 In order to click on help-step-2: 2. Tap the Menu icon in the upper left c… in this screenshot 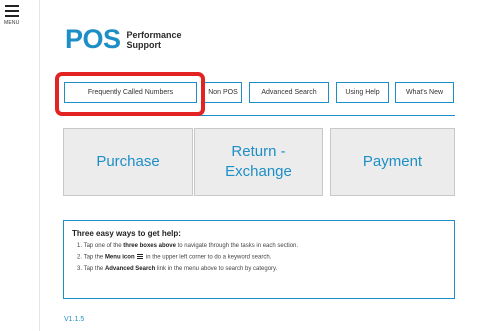, I will do `click(174, 257)`.